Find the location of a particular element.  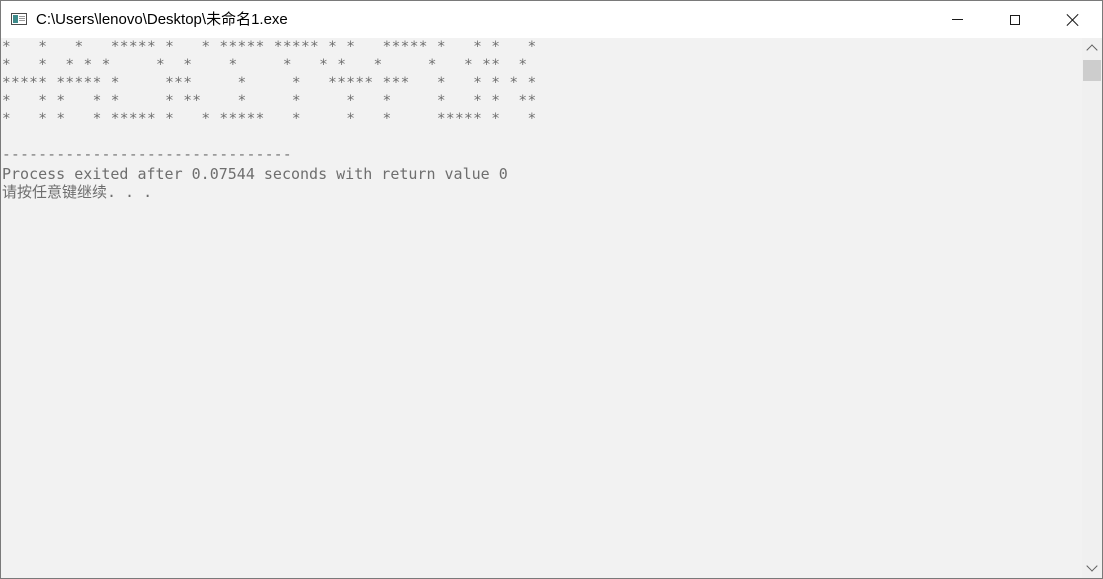

press-any-key-prompt: 请按任意键继续. . . is located at coordinates (77, 192).